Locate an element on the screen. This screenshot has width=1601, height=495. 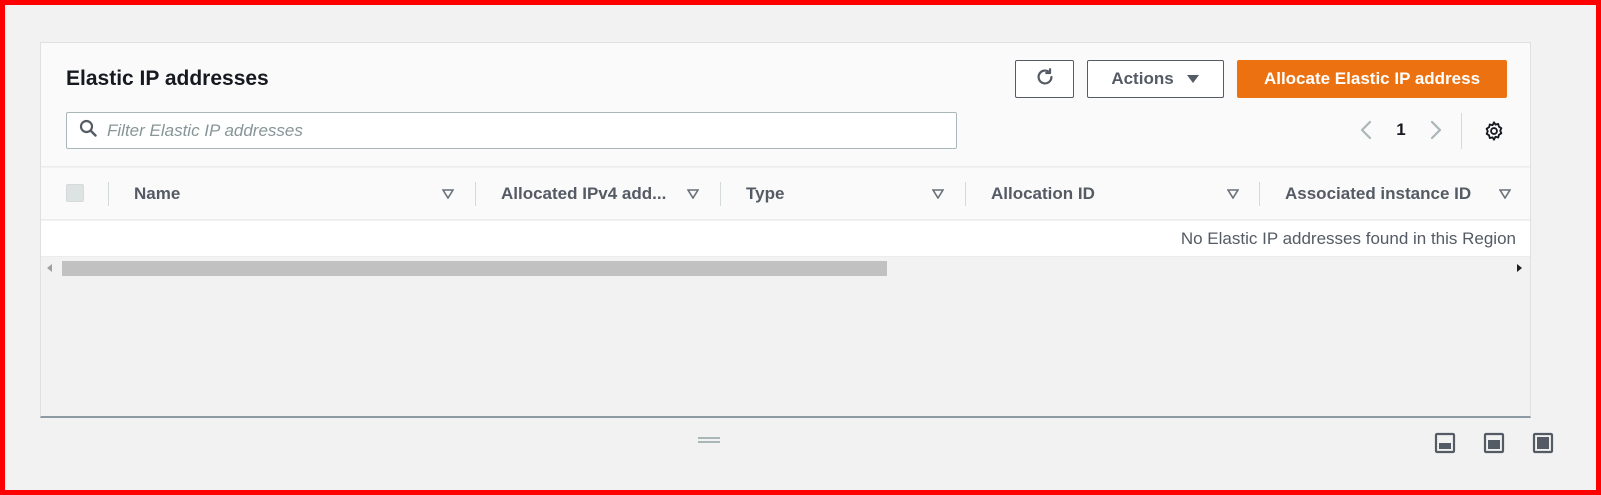
allocate-elastic-ip-button: Allocate Elastic IP address is located at coordinates (1372, 79).